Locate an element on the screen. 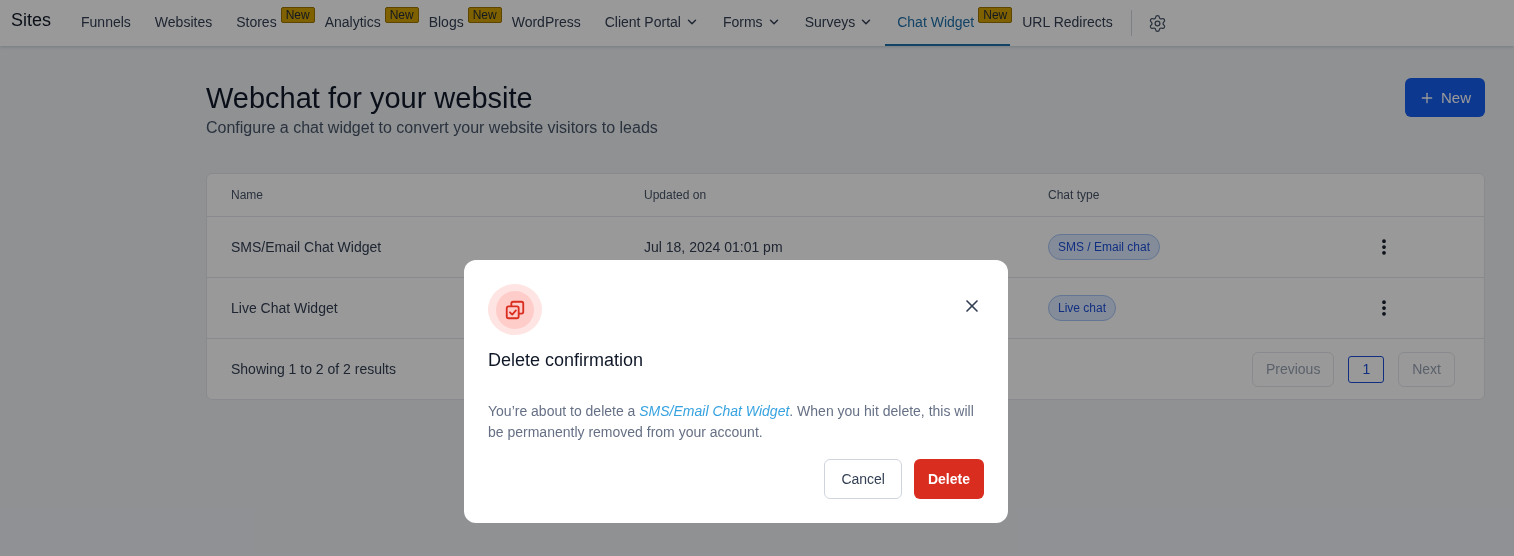  nav-tab: Forms is located at coordinates (751, 23).